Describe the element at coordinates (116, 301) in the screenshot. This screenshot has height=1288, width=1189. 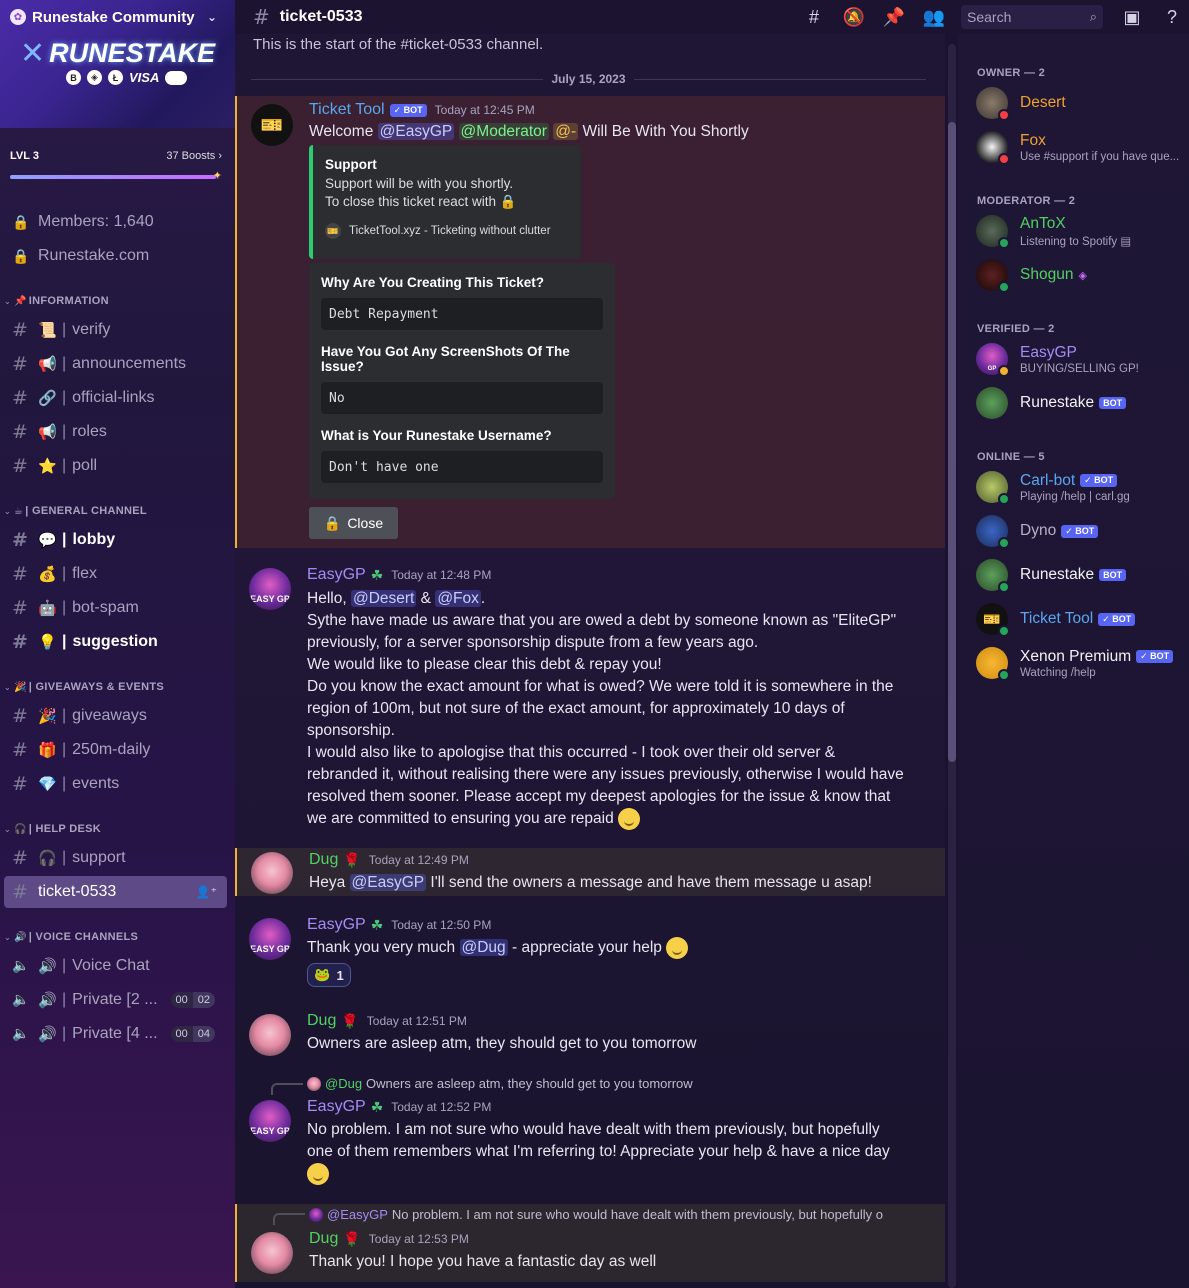
I see `category-information: ⌄ 📌 INFORMATION` at that location.